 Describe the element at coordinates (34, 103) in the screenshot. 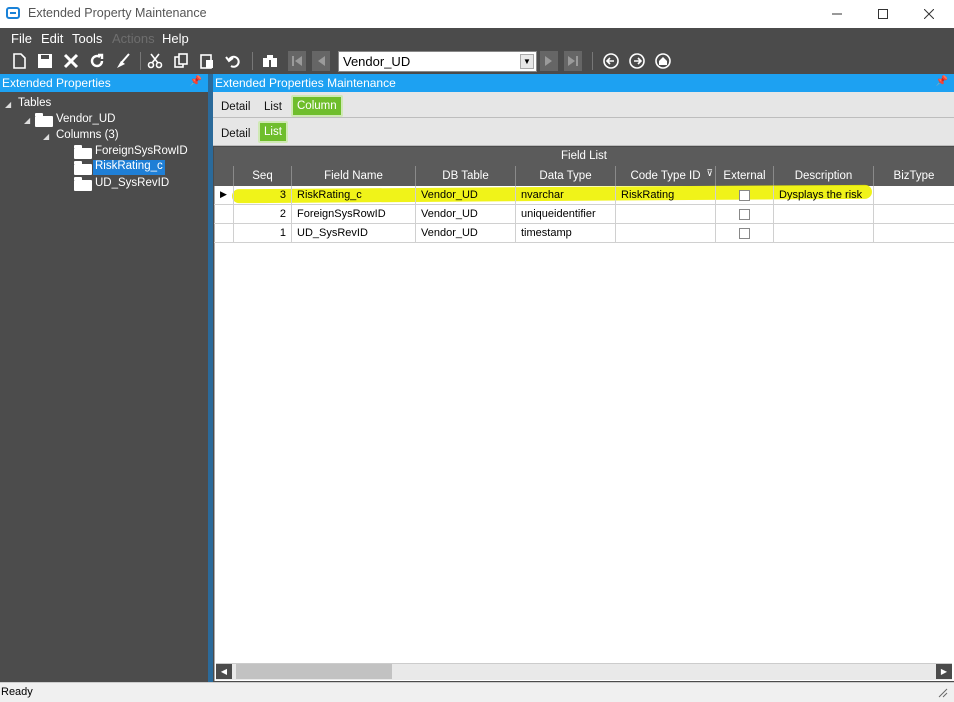

I see `tree-node-tables: Tables` at that location.